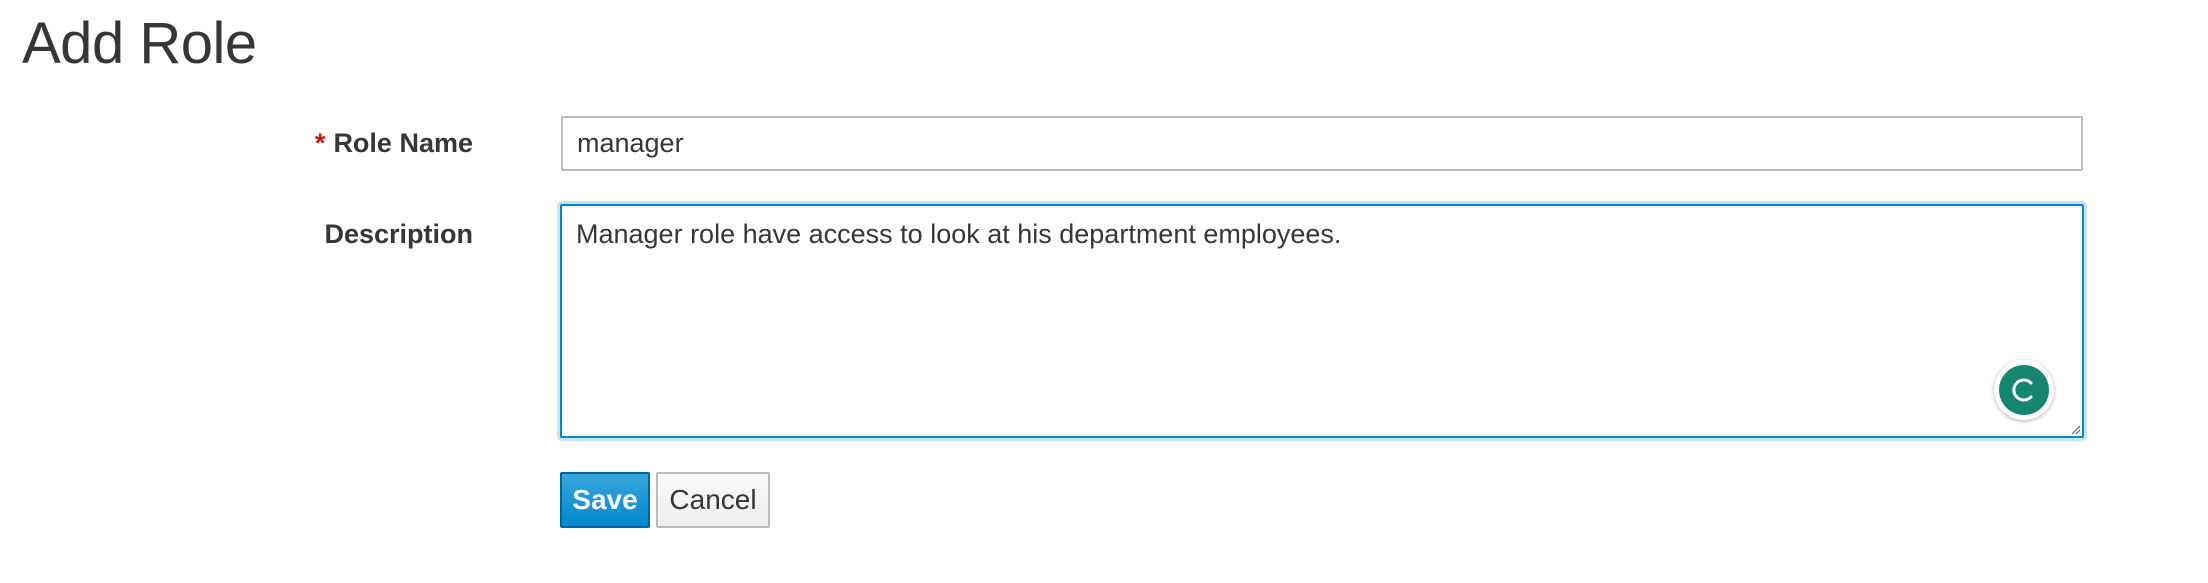  Describe the element at coordinates (605, 500) in the screenshot. I see `save-button: Save` at that location.